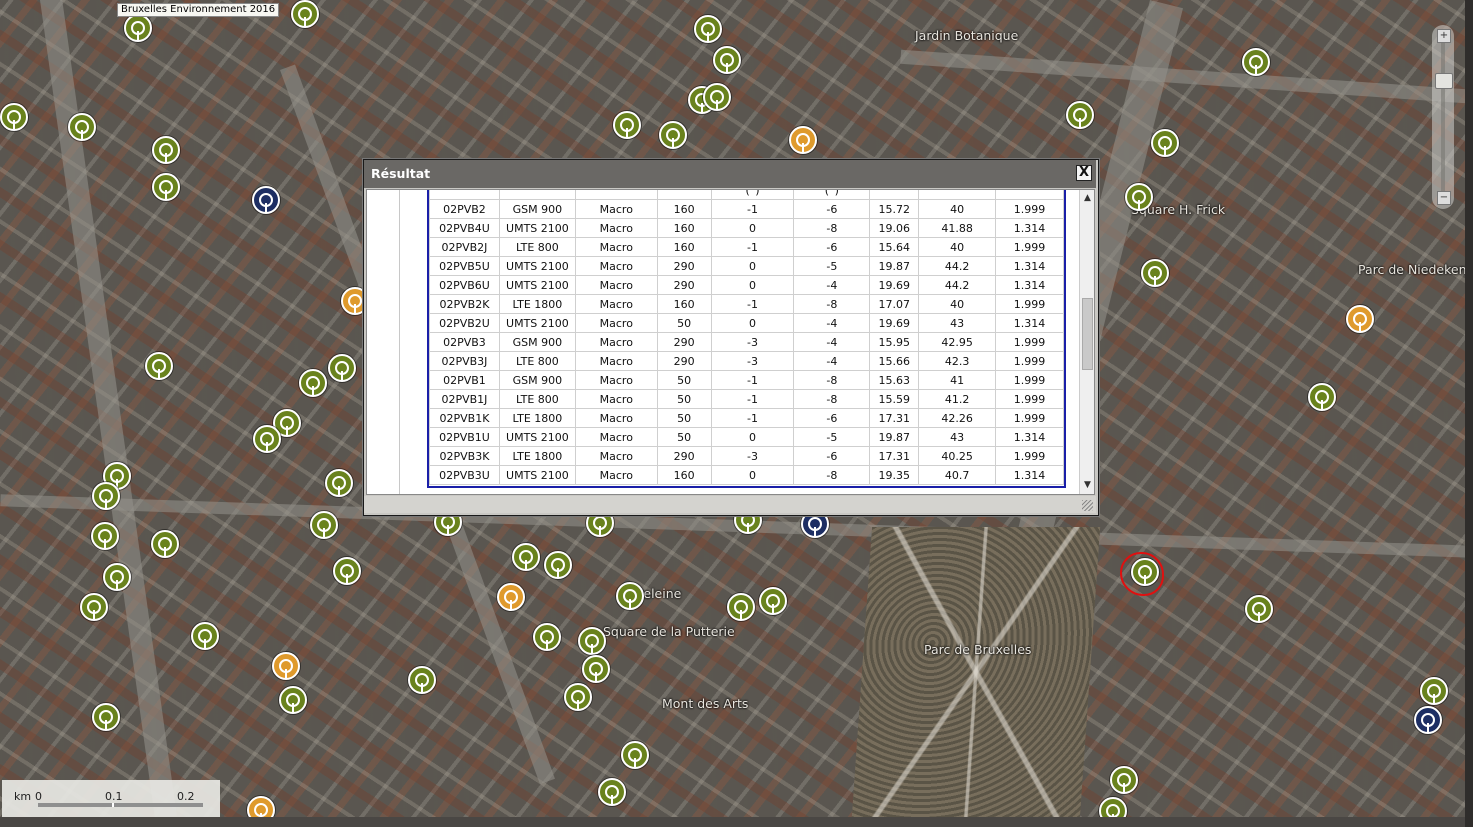  What do you see at coordinates (730, 504) in the screenshot?
I see `dialog-footer` at bounding box center [730, 504].